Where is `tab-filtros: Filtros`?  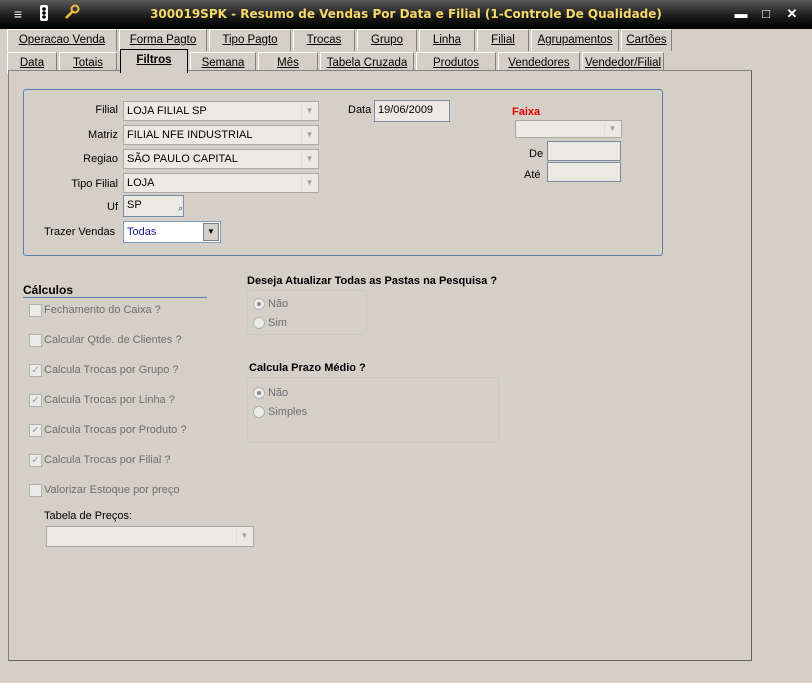
tab-filtros: Filtros is located at coordinates (154, 61).